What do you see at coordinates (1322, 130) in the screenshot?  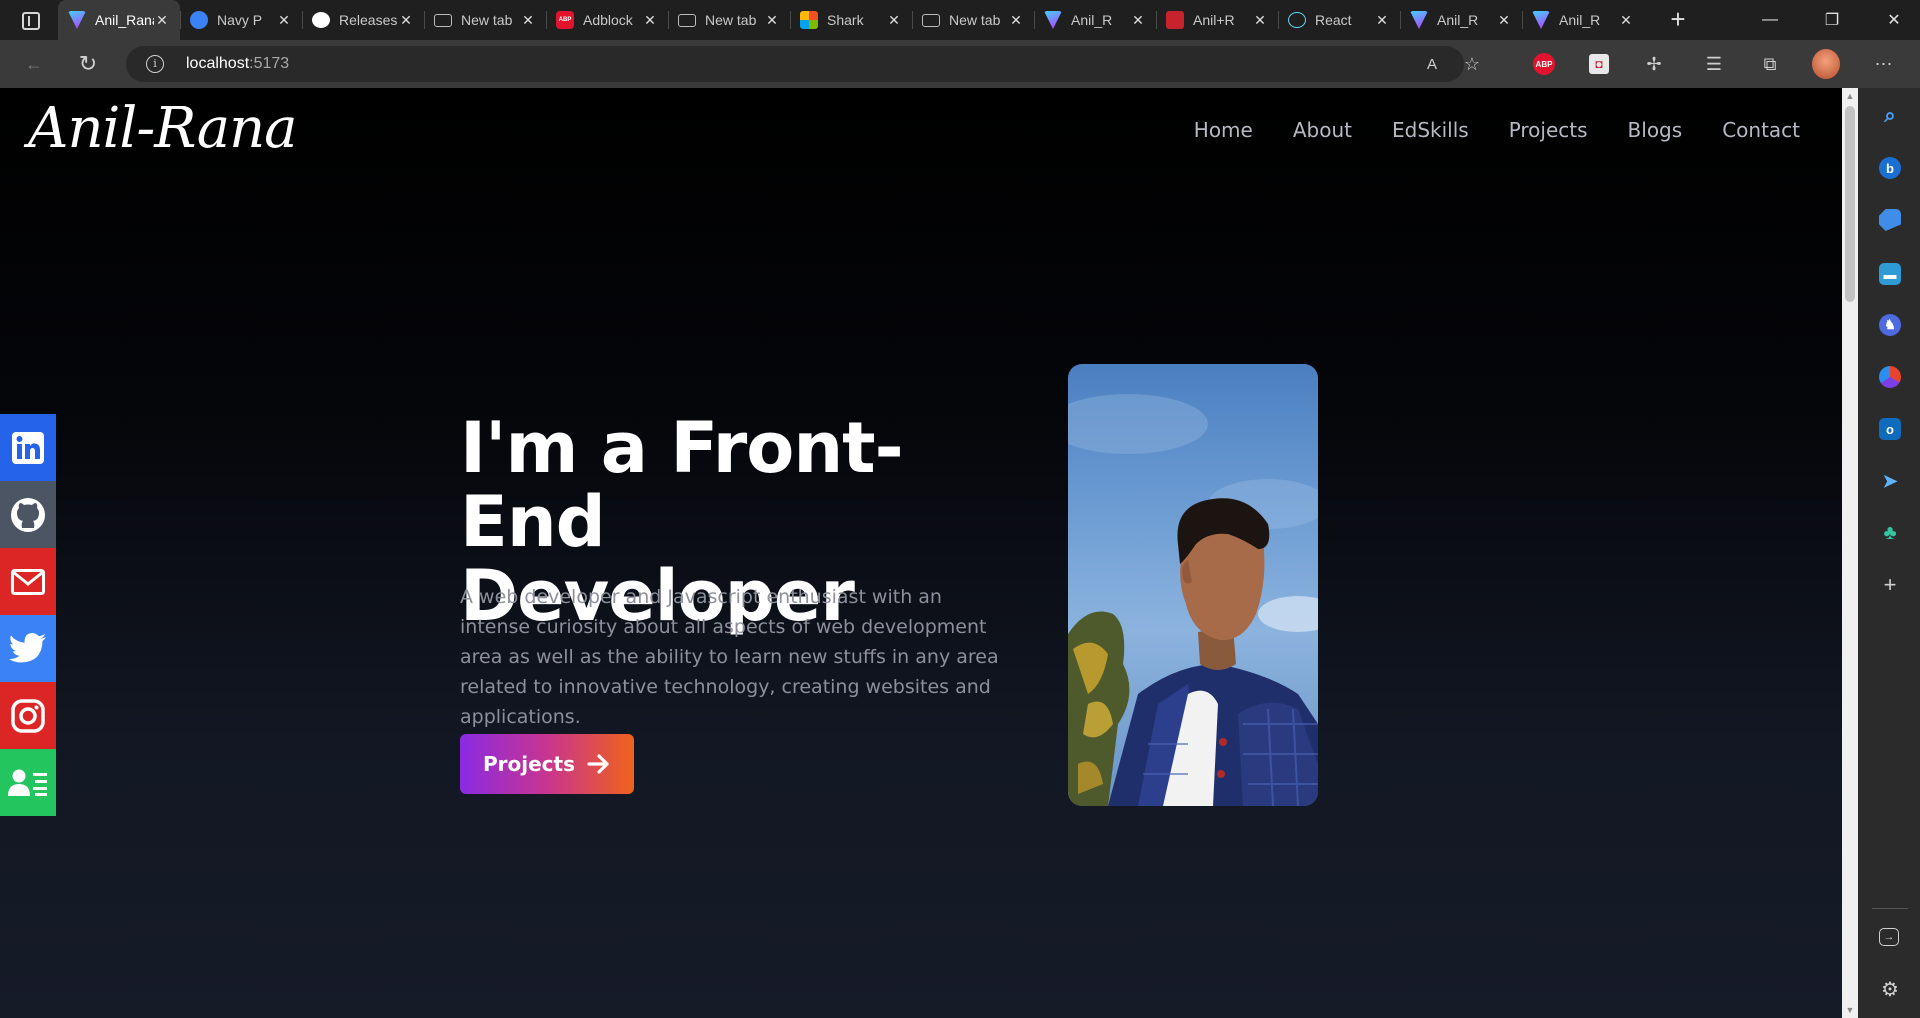 I see `nav-about: About` at bounding box center [1322, 130].